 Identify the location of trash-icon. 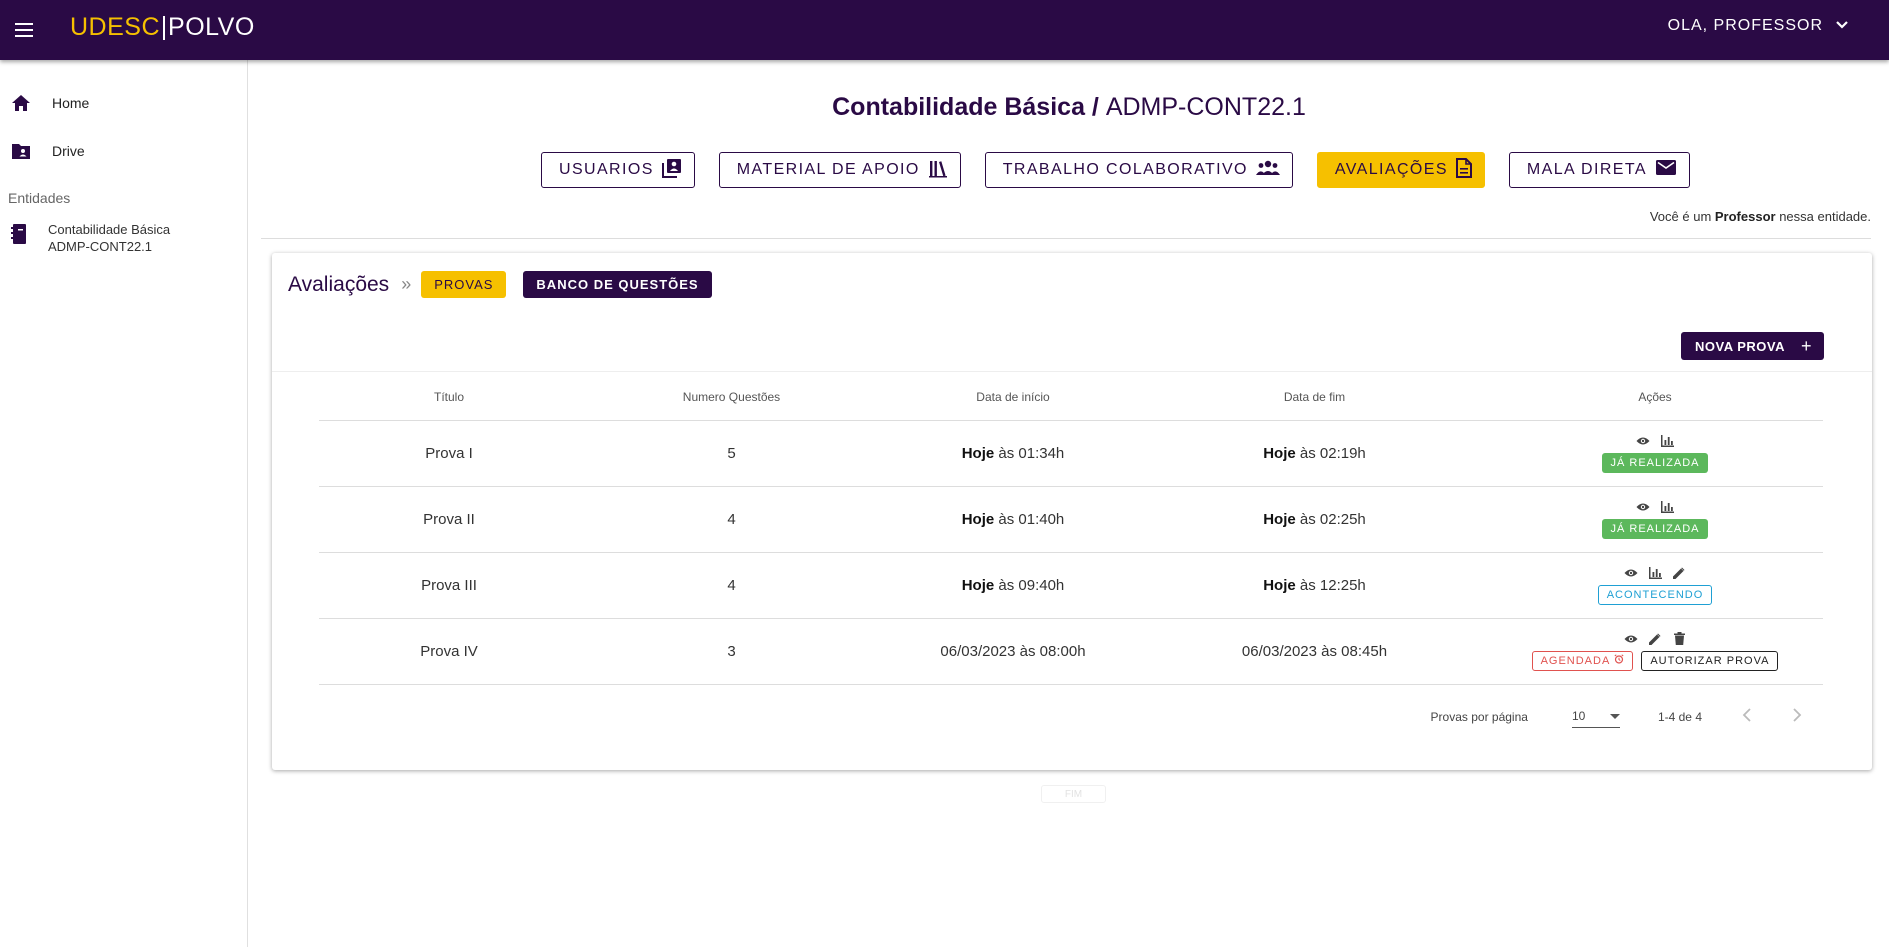
(1679, 639).